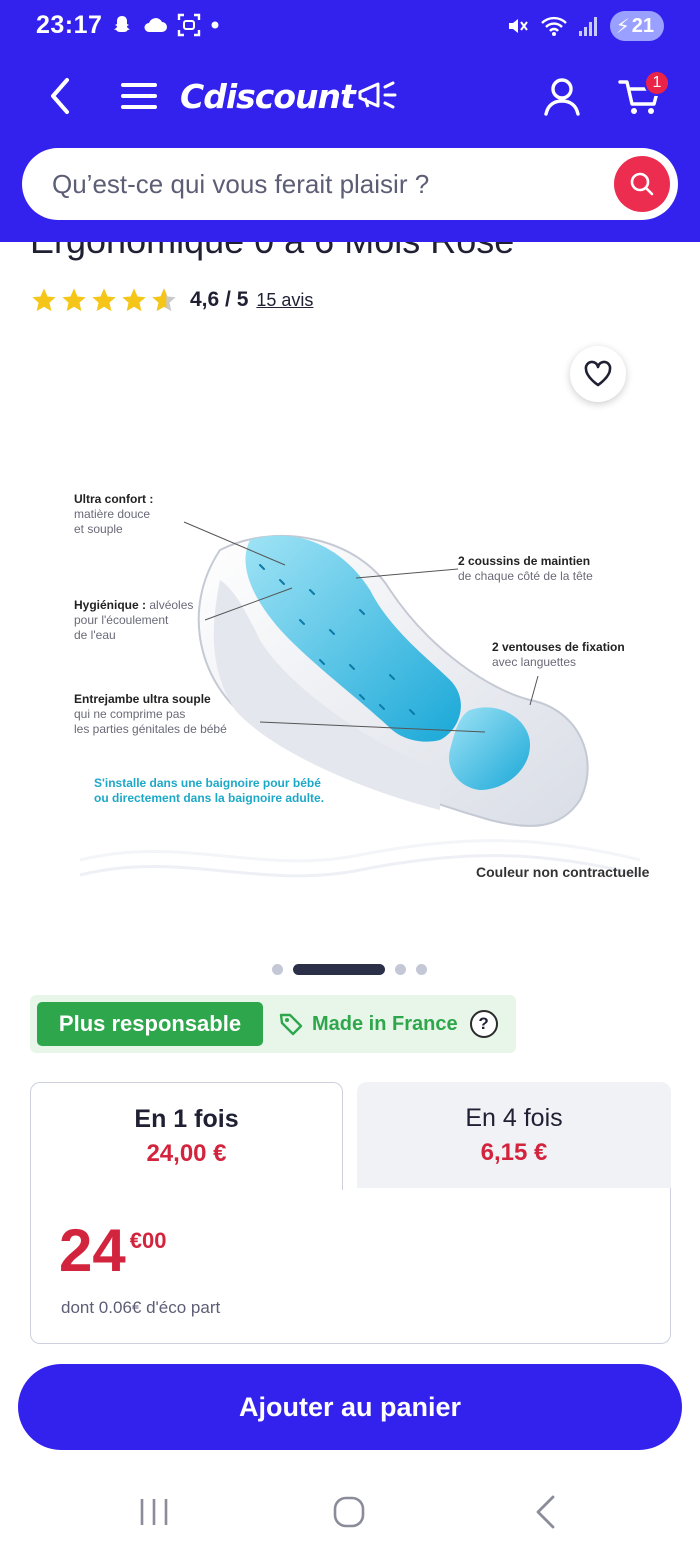  What do you see at coordinates (164, 300) in the screenshot?
I see `star-half-icon` at bounding box center [164, 300].